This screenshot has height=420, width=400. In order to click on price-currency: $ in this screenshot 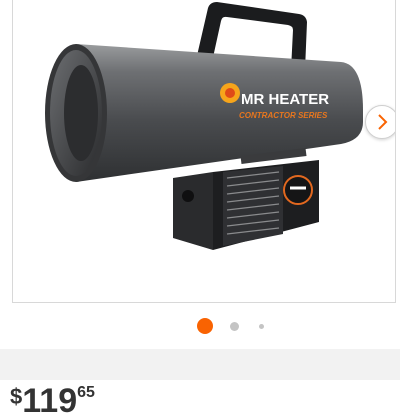, I will do `click(16, 396)`.